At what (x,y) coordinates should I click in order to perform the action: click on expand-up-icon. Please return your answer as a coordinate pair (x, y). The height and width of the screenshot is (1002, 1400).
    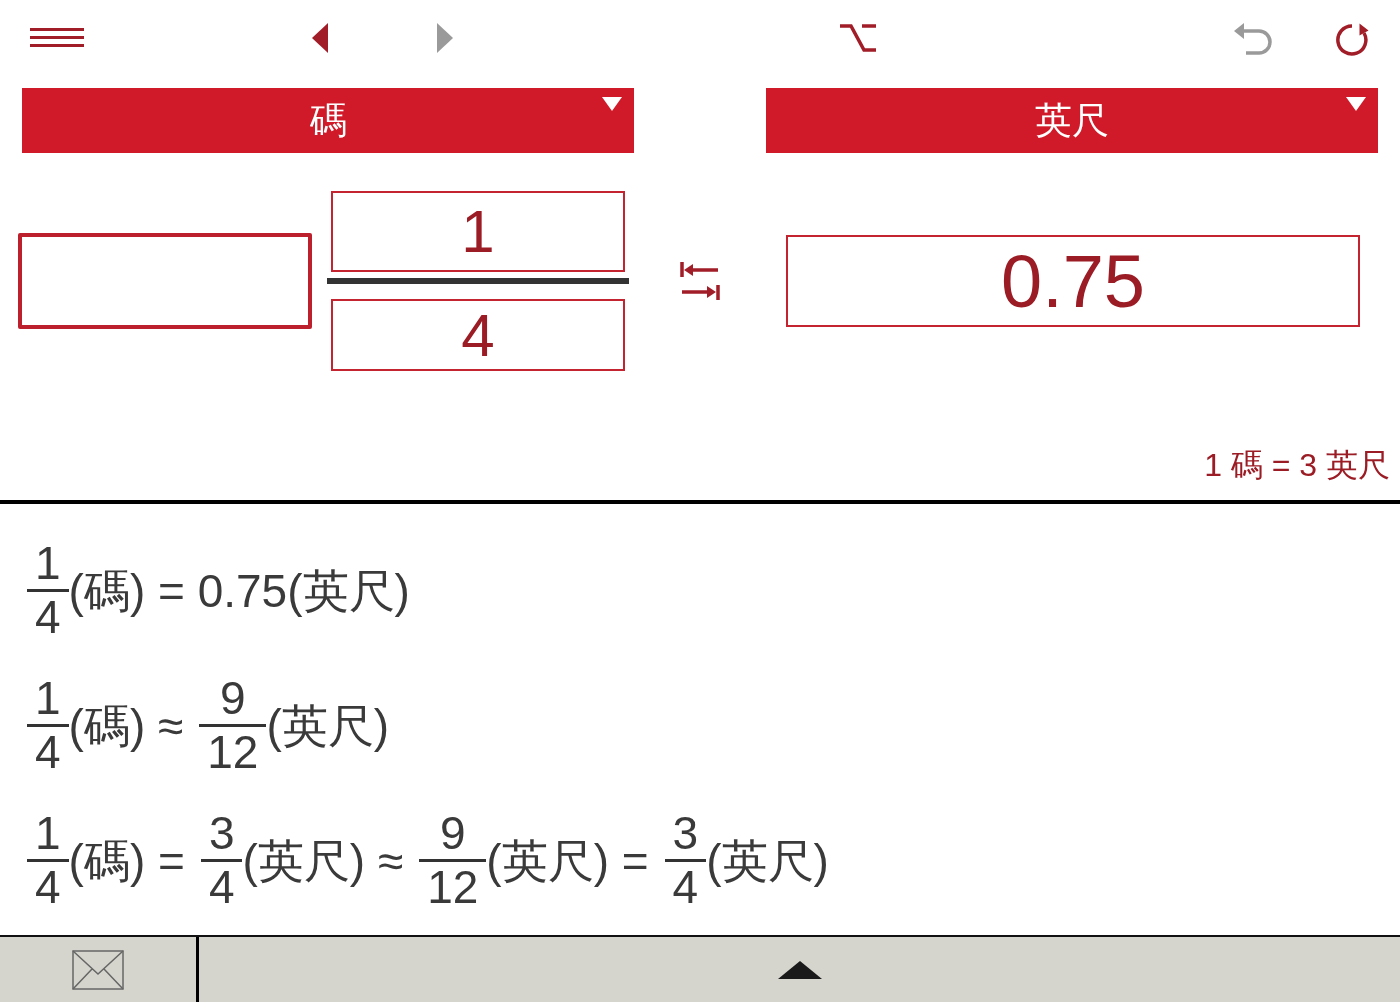
    Looking at the image, I should click on (799, 969).